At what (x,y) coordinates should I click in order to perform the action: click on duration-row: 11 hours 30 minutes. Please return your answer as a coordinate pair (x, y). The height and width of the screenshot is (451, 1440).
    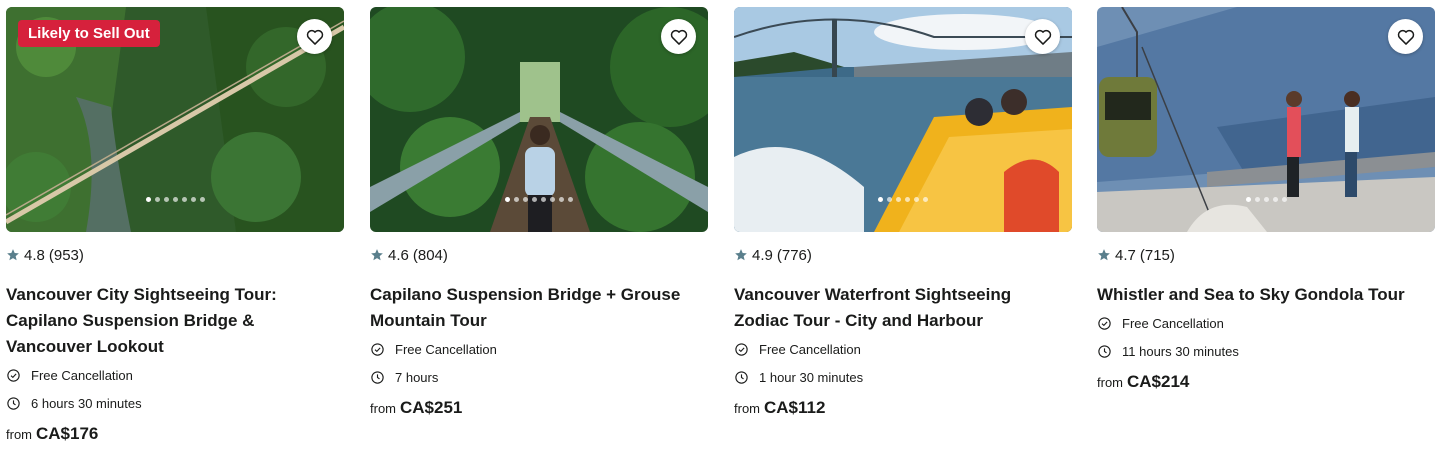
    Looking at the image, I should click on (1266, 351).